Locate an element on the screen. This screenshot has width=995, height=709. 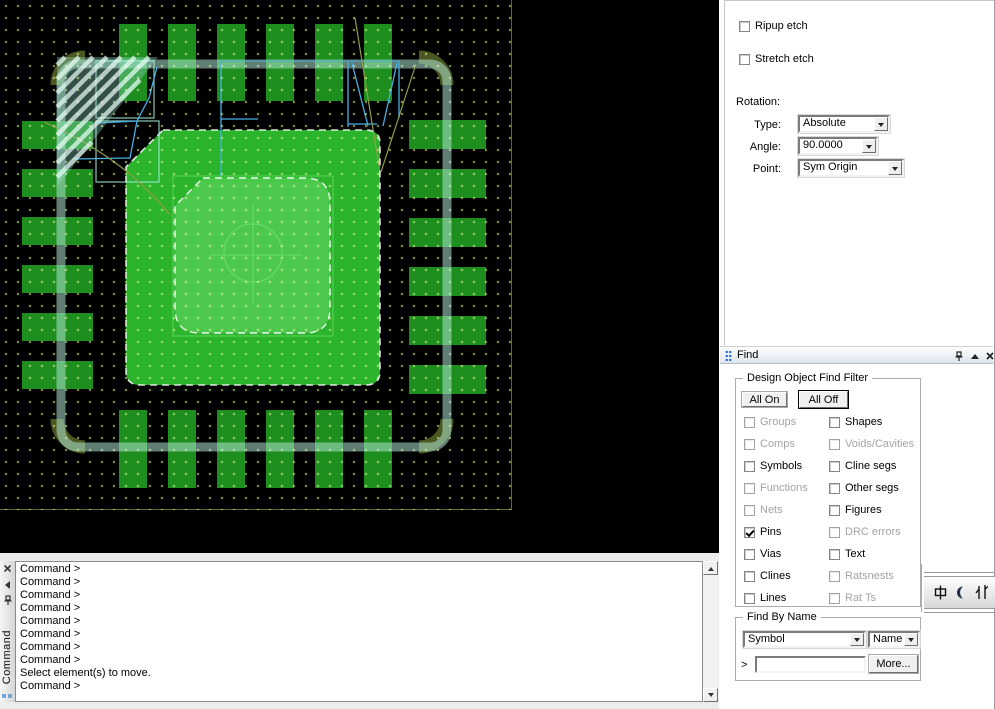
find-name-input is located at coordinates (810, 664).